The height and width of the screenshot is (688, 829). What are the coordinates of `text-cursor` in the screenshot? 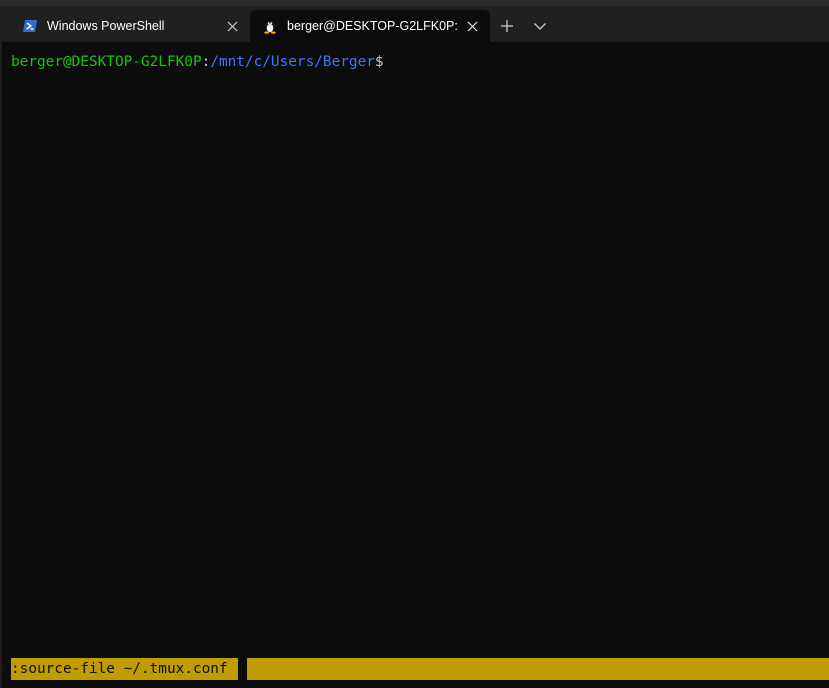 It's located at (242, 669).